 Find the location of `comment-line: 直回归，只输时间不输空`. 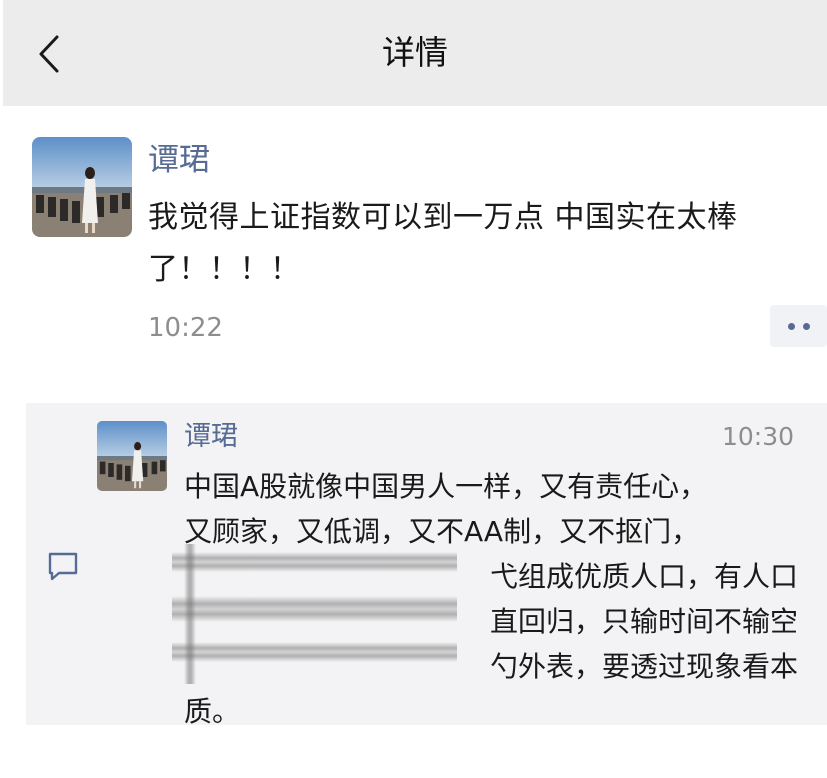

comment-line: 直回归，只输时间不输空 is located at coordinates (643, 621).